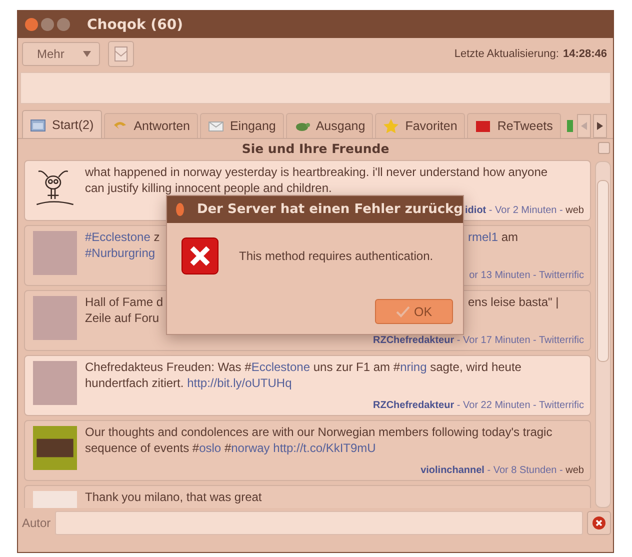 This screenshot has height=557, width=632. I want to click on tweet-text: can justify killing innocent people and children., so click(208, 188).